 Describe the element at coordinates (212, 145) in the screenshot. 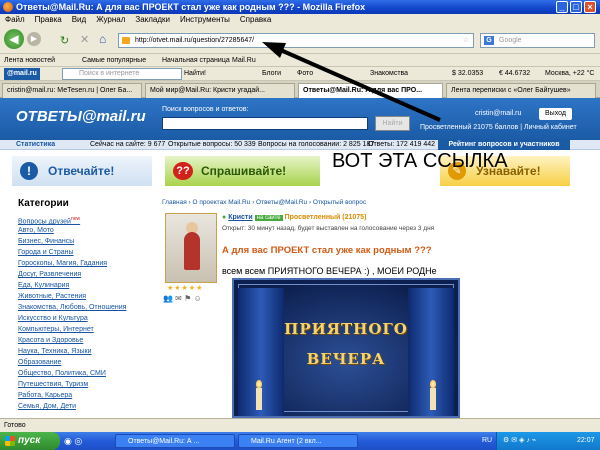

I see `stats-open: Открытые вопросы: 50 339` at that location.